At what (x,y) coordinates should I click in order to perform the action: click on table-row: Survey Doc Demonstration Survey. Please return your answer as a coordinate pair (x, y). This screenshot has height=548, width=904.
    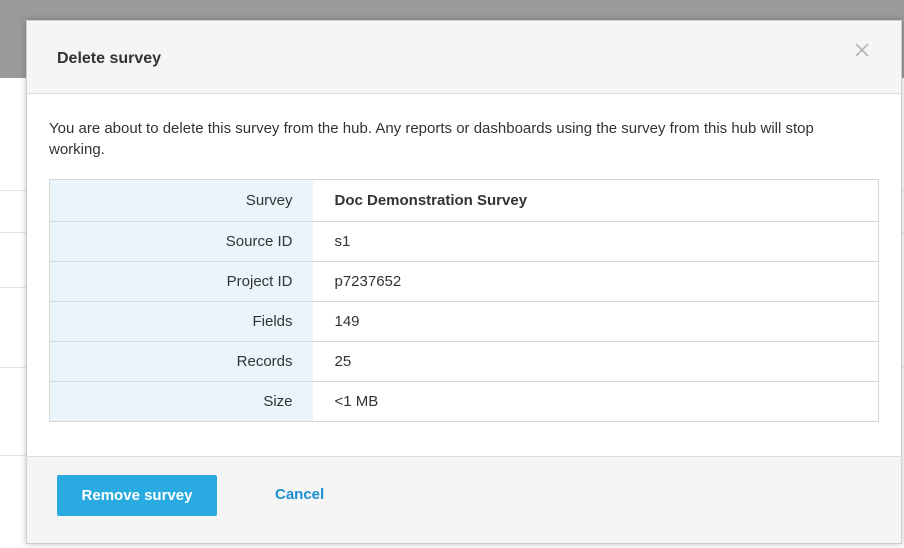
    Looking at the image, I should click on (464, 200).